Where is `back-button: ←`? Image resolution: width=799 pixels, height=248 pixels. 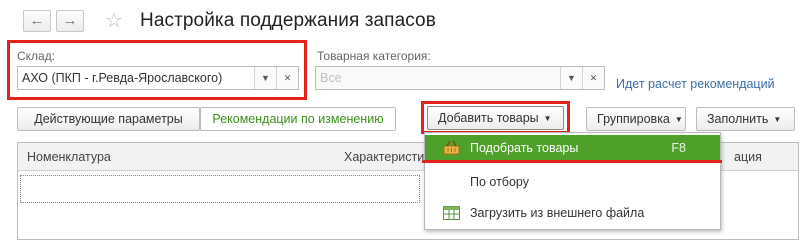 back-button: ← is located at coordinates (37, 21).